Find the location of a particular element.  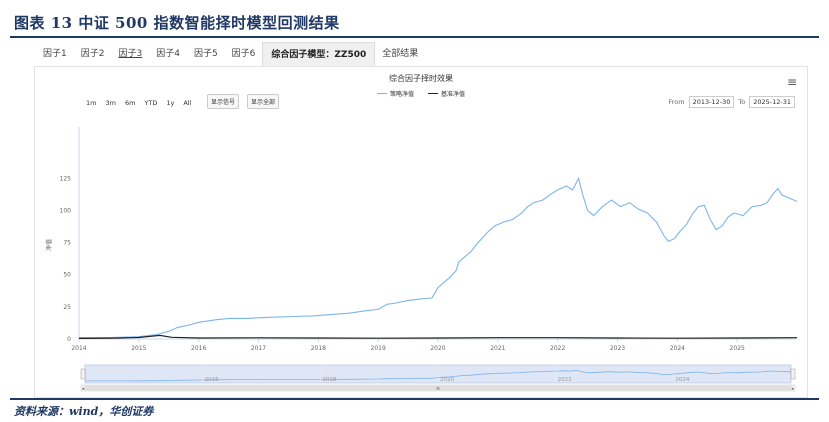

navigator-tick-label: 2022 is located at coordinates (565, 380).